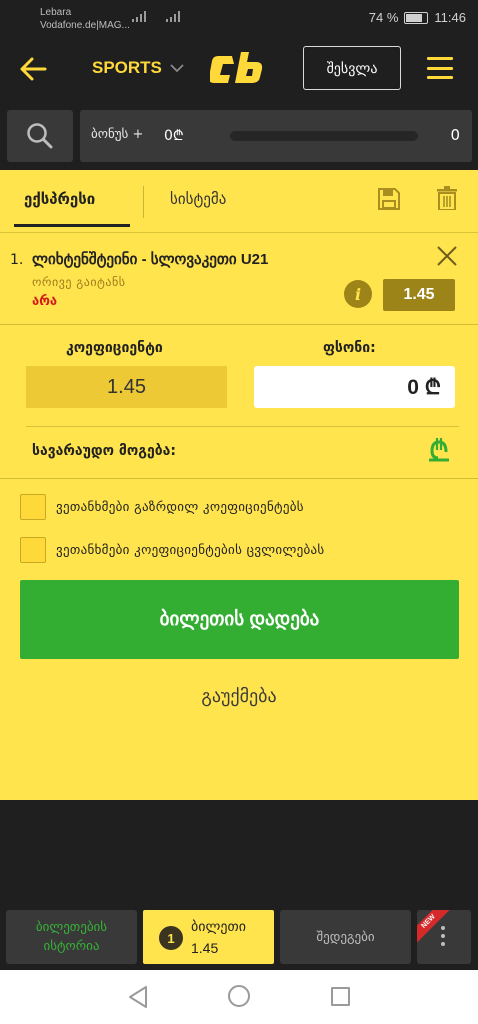 The height and width of the screenshot is (1024, 478). I want to click on betslip-tabs: ექსპრესი სისტემა, so click(239, 201).